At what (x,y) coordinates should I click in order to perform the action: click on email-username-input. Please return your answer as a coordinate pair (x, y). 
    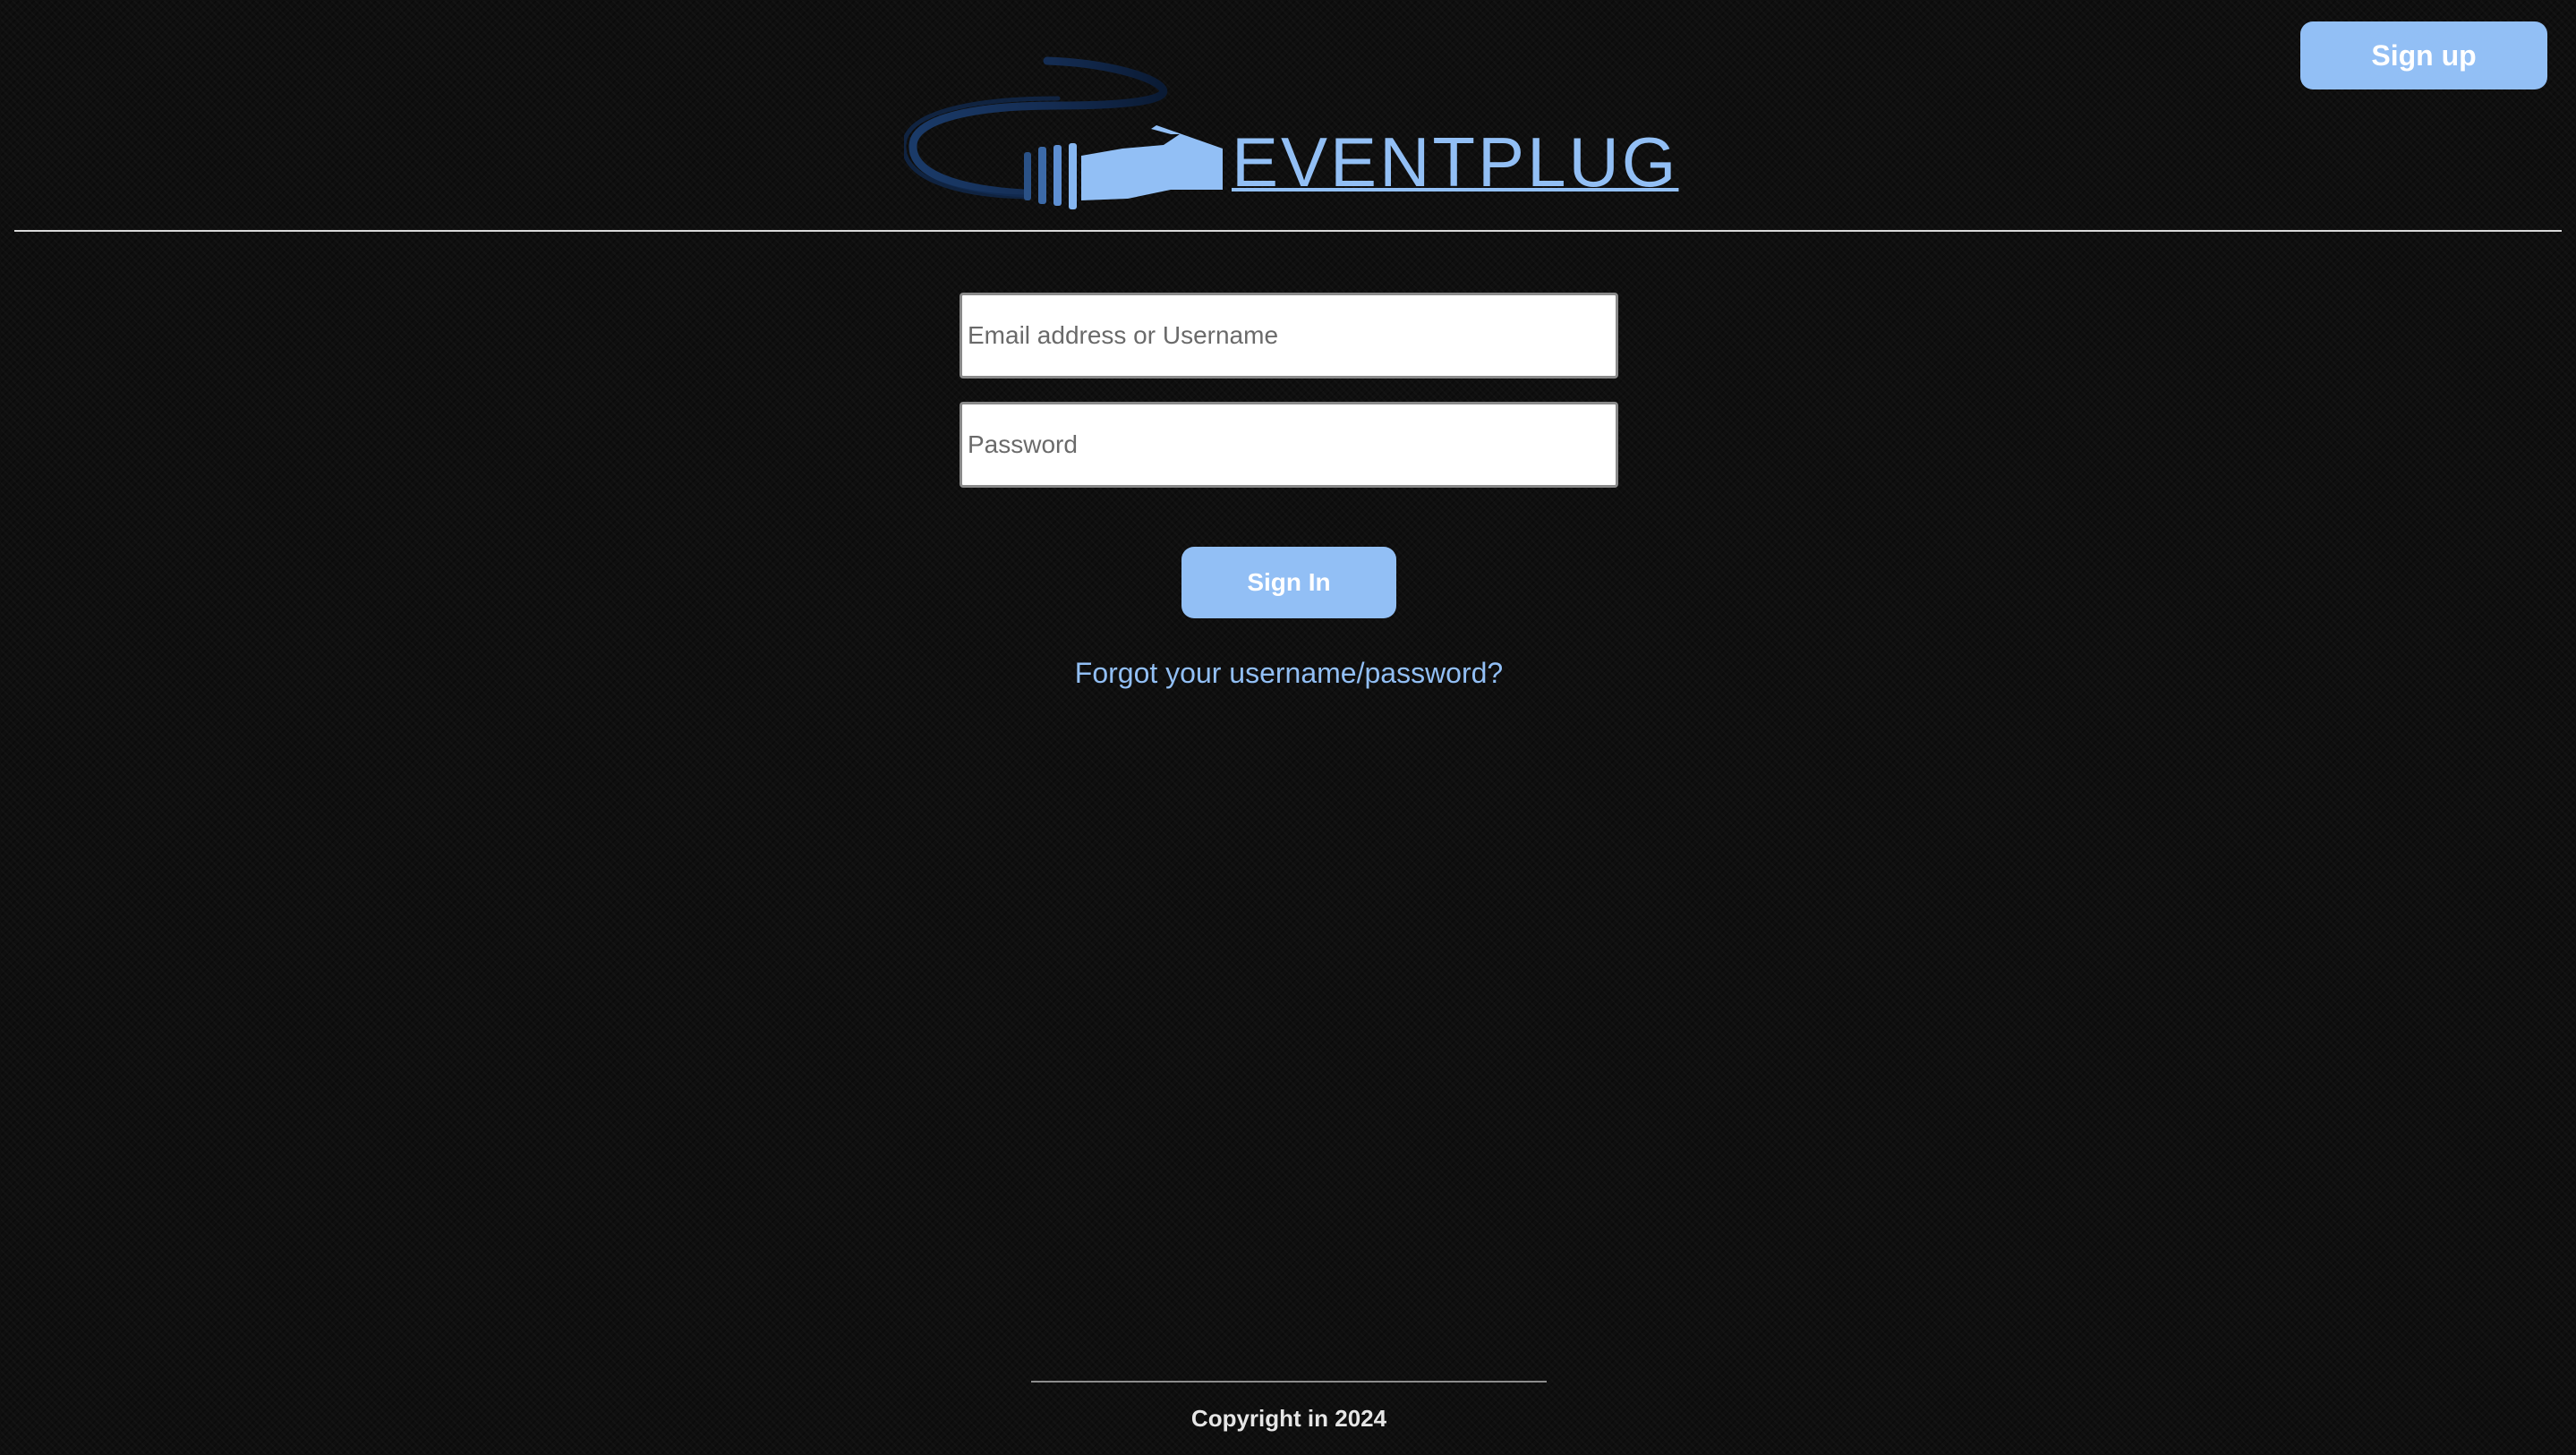
    Looking at the image, I should click on (1289, 336).